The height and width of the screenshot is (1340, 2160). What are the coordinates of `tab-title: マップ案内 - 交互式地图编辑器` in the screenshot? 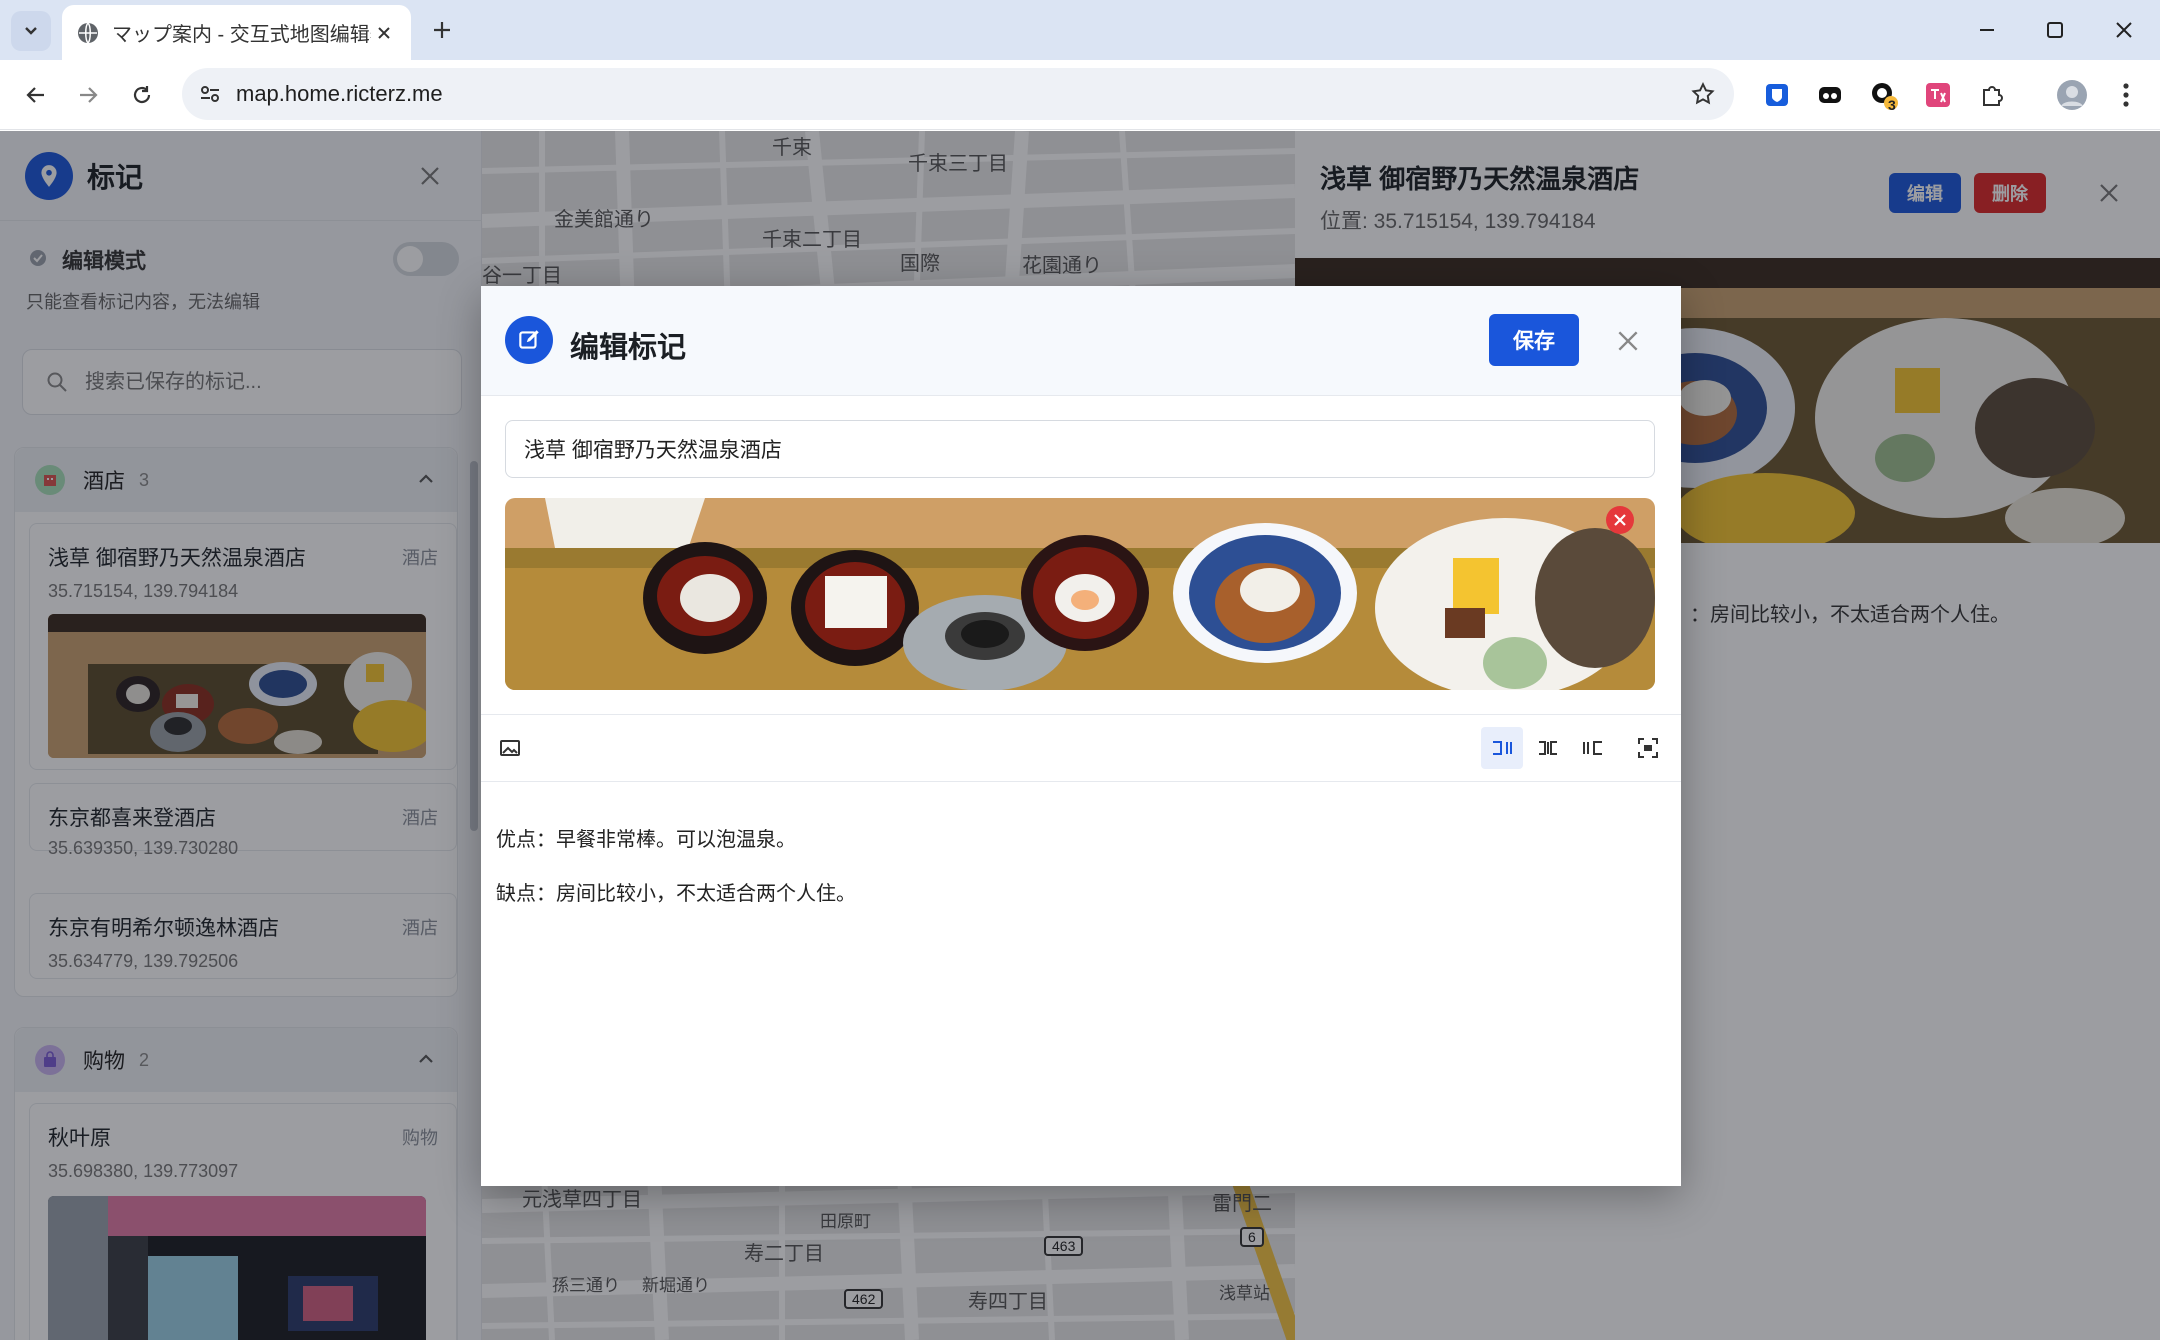 It's located at (241, 35).